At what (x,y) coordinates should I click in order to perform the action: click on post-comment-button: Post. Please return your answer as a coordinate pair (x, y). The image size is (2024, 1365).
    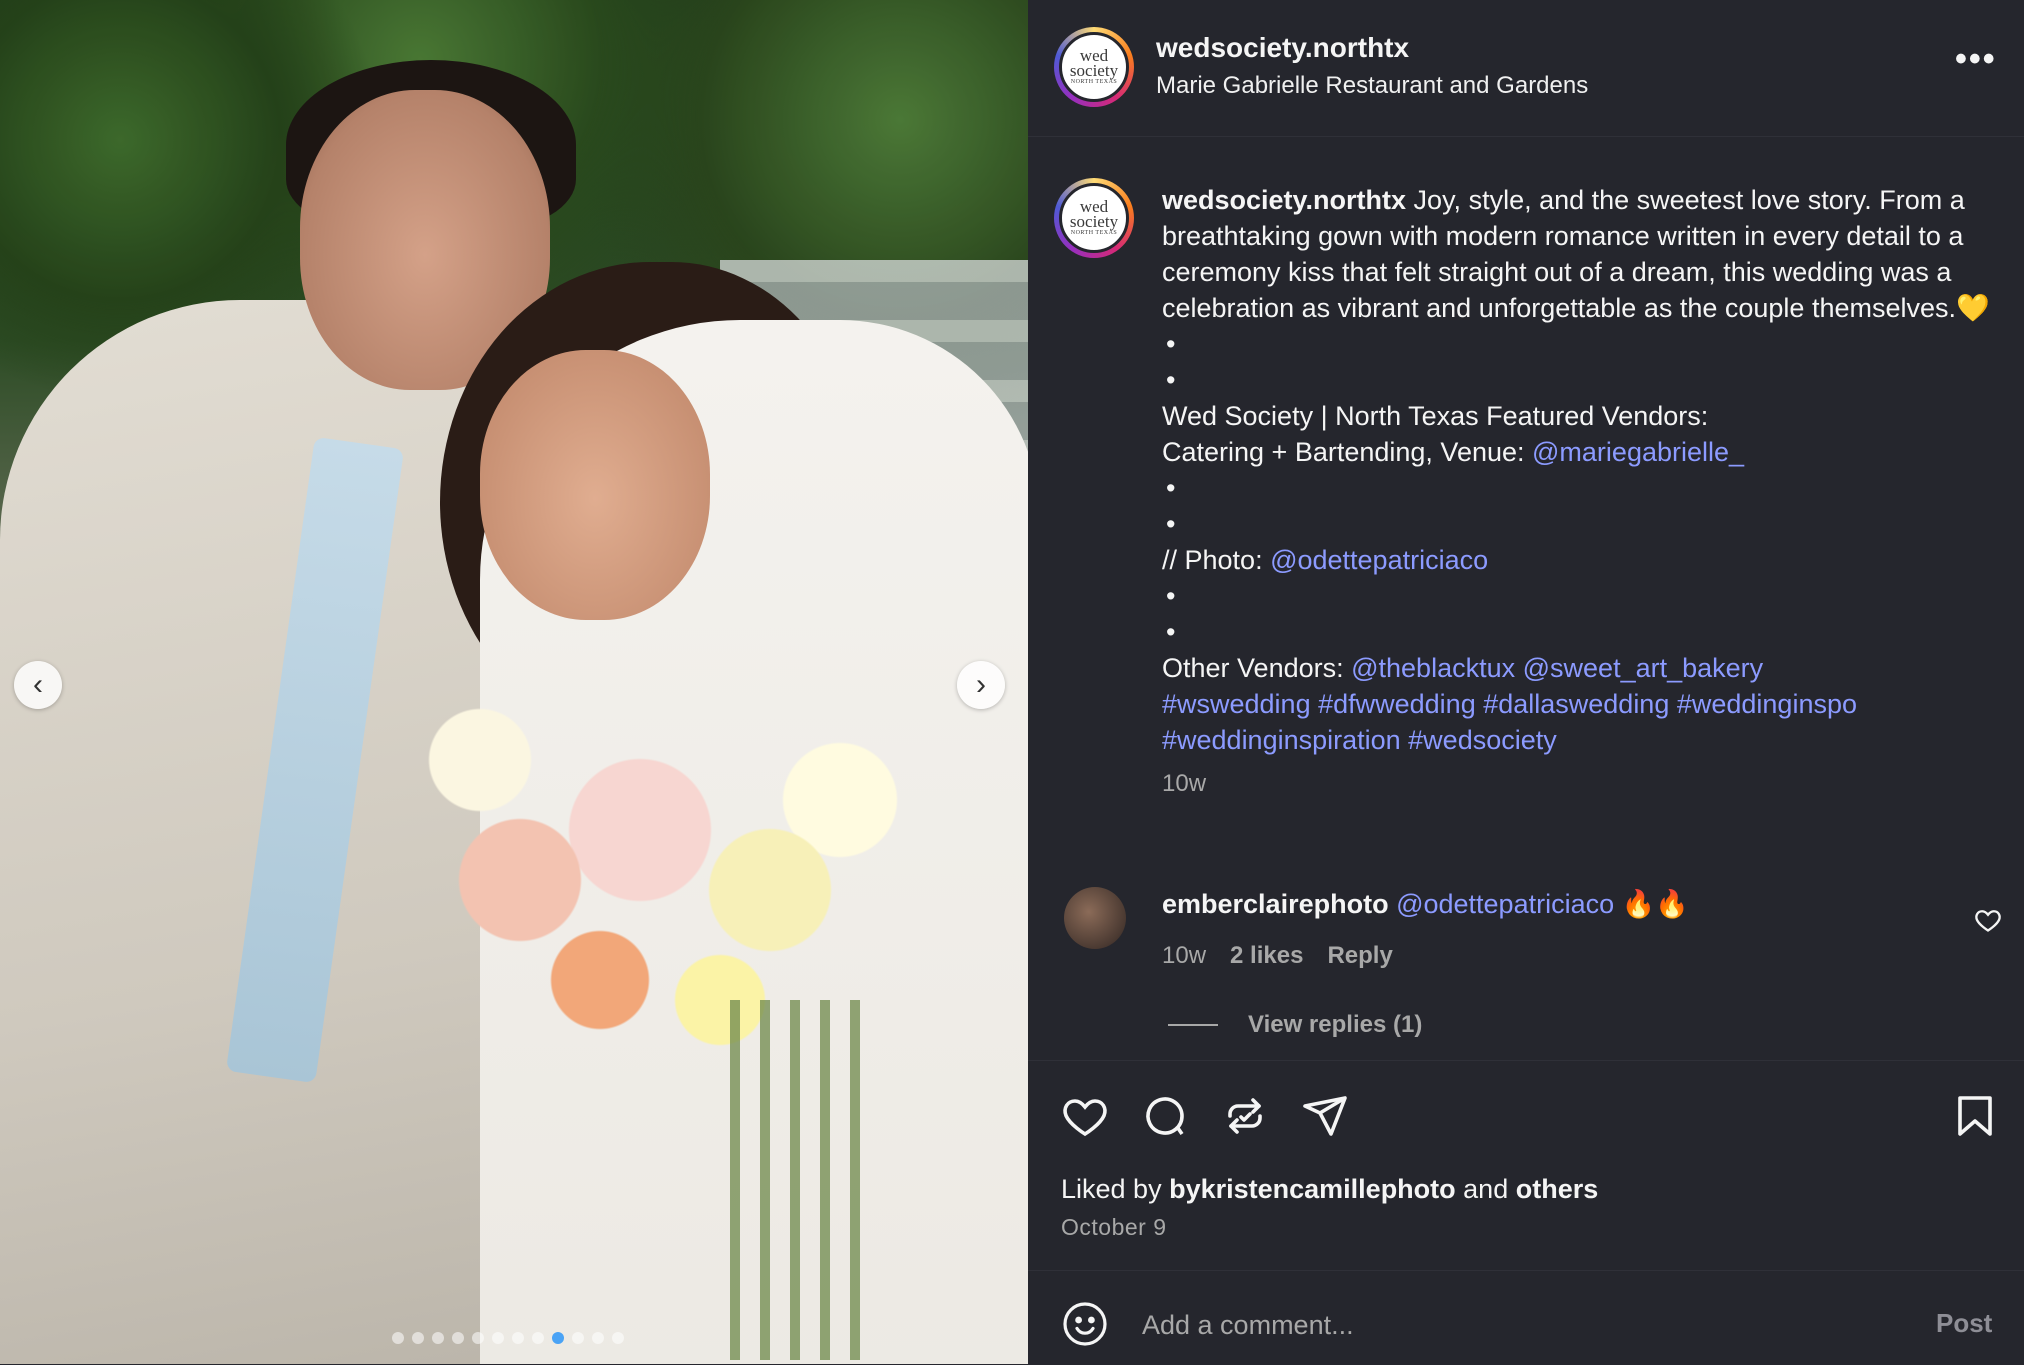
    Looking at the image, I should click on (1964, 1323).